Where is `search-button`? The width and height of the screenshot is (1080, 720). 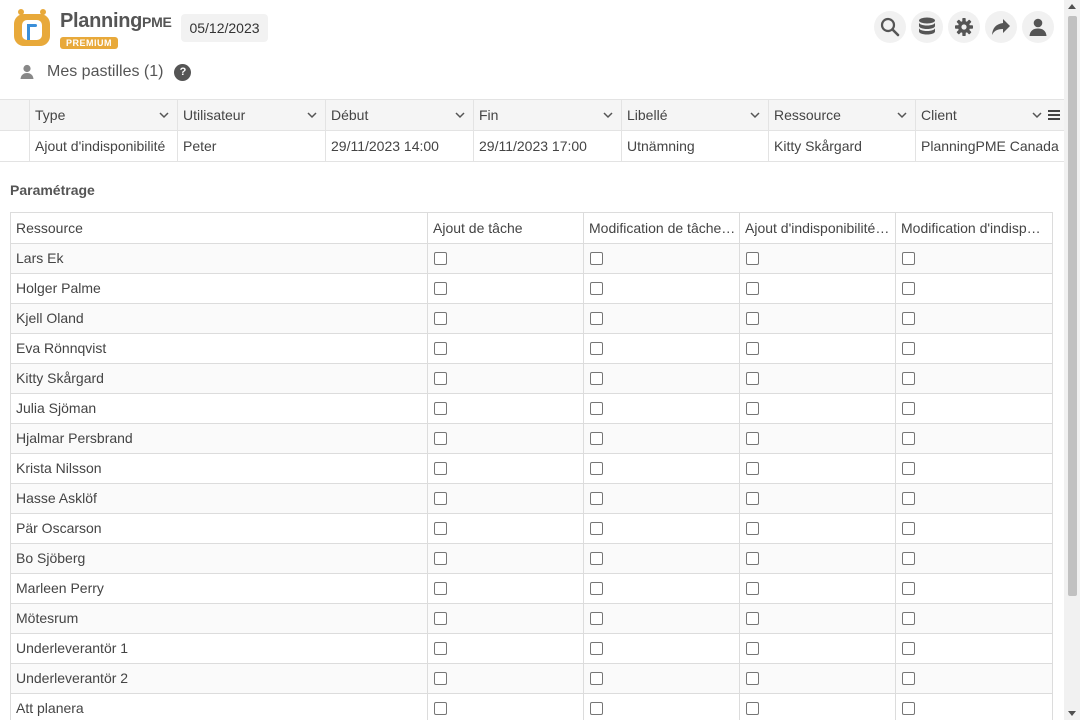
search-button is located at coordinates (890, 27).